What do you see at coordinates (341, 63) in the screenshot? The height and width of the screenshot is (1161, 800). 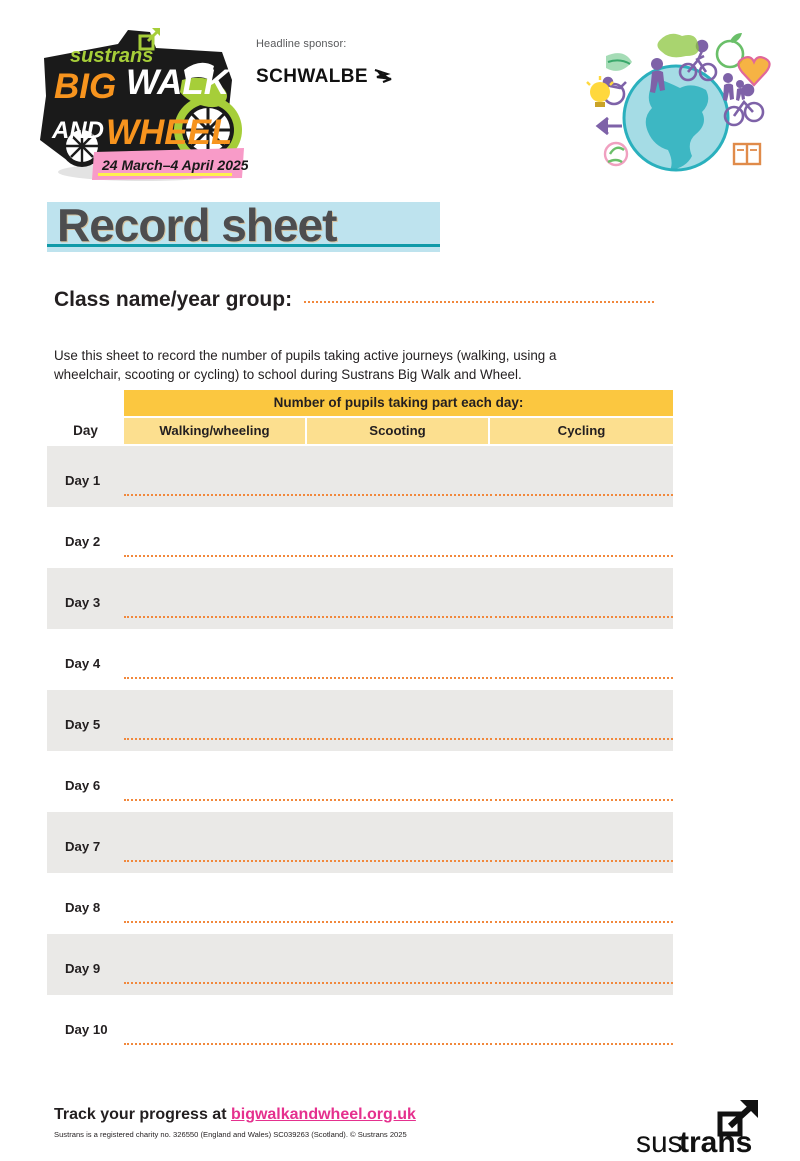 I see `headline-sponsor-block: Headline sponsor: SCHWALBE` at bounding box center [341, 63].